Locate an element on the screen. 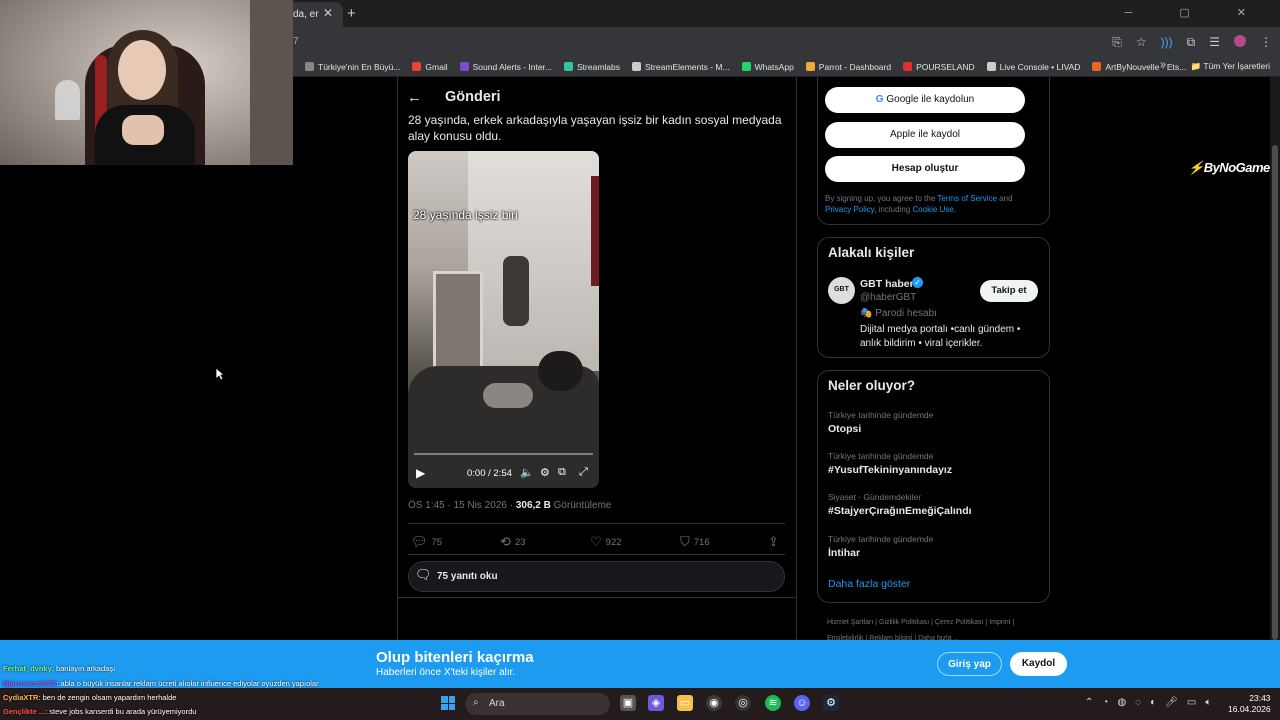 This screenshot has width=1280, height=720. follow-button: Takip et is located at coordinates (1009, 291).